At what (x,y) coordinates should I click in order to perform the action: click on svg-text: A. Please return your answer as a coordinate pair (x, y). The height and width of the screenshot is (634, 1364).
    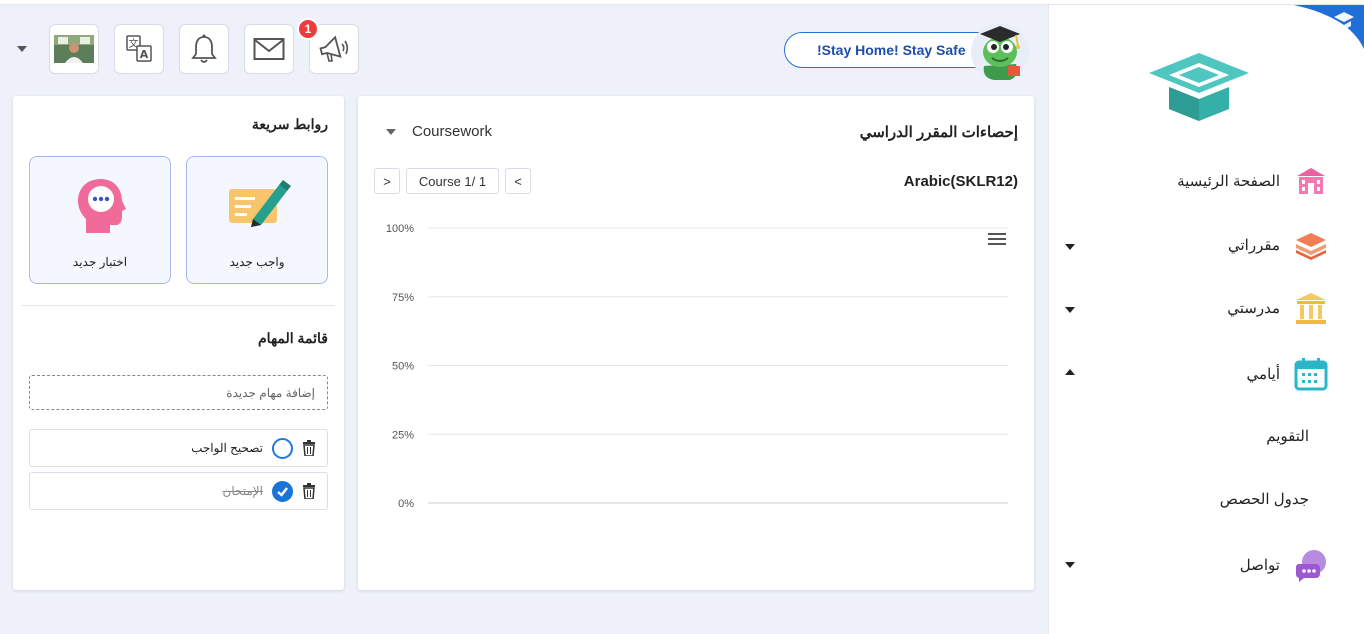
    Looking at the image, I should click on (144, 54).